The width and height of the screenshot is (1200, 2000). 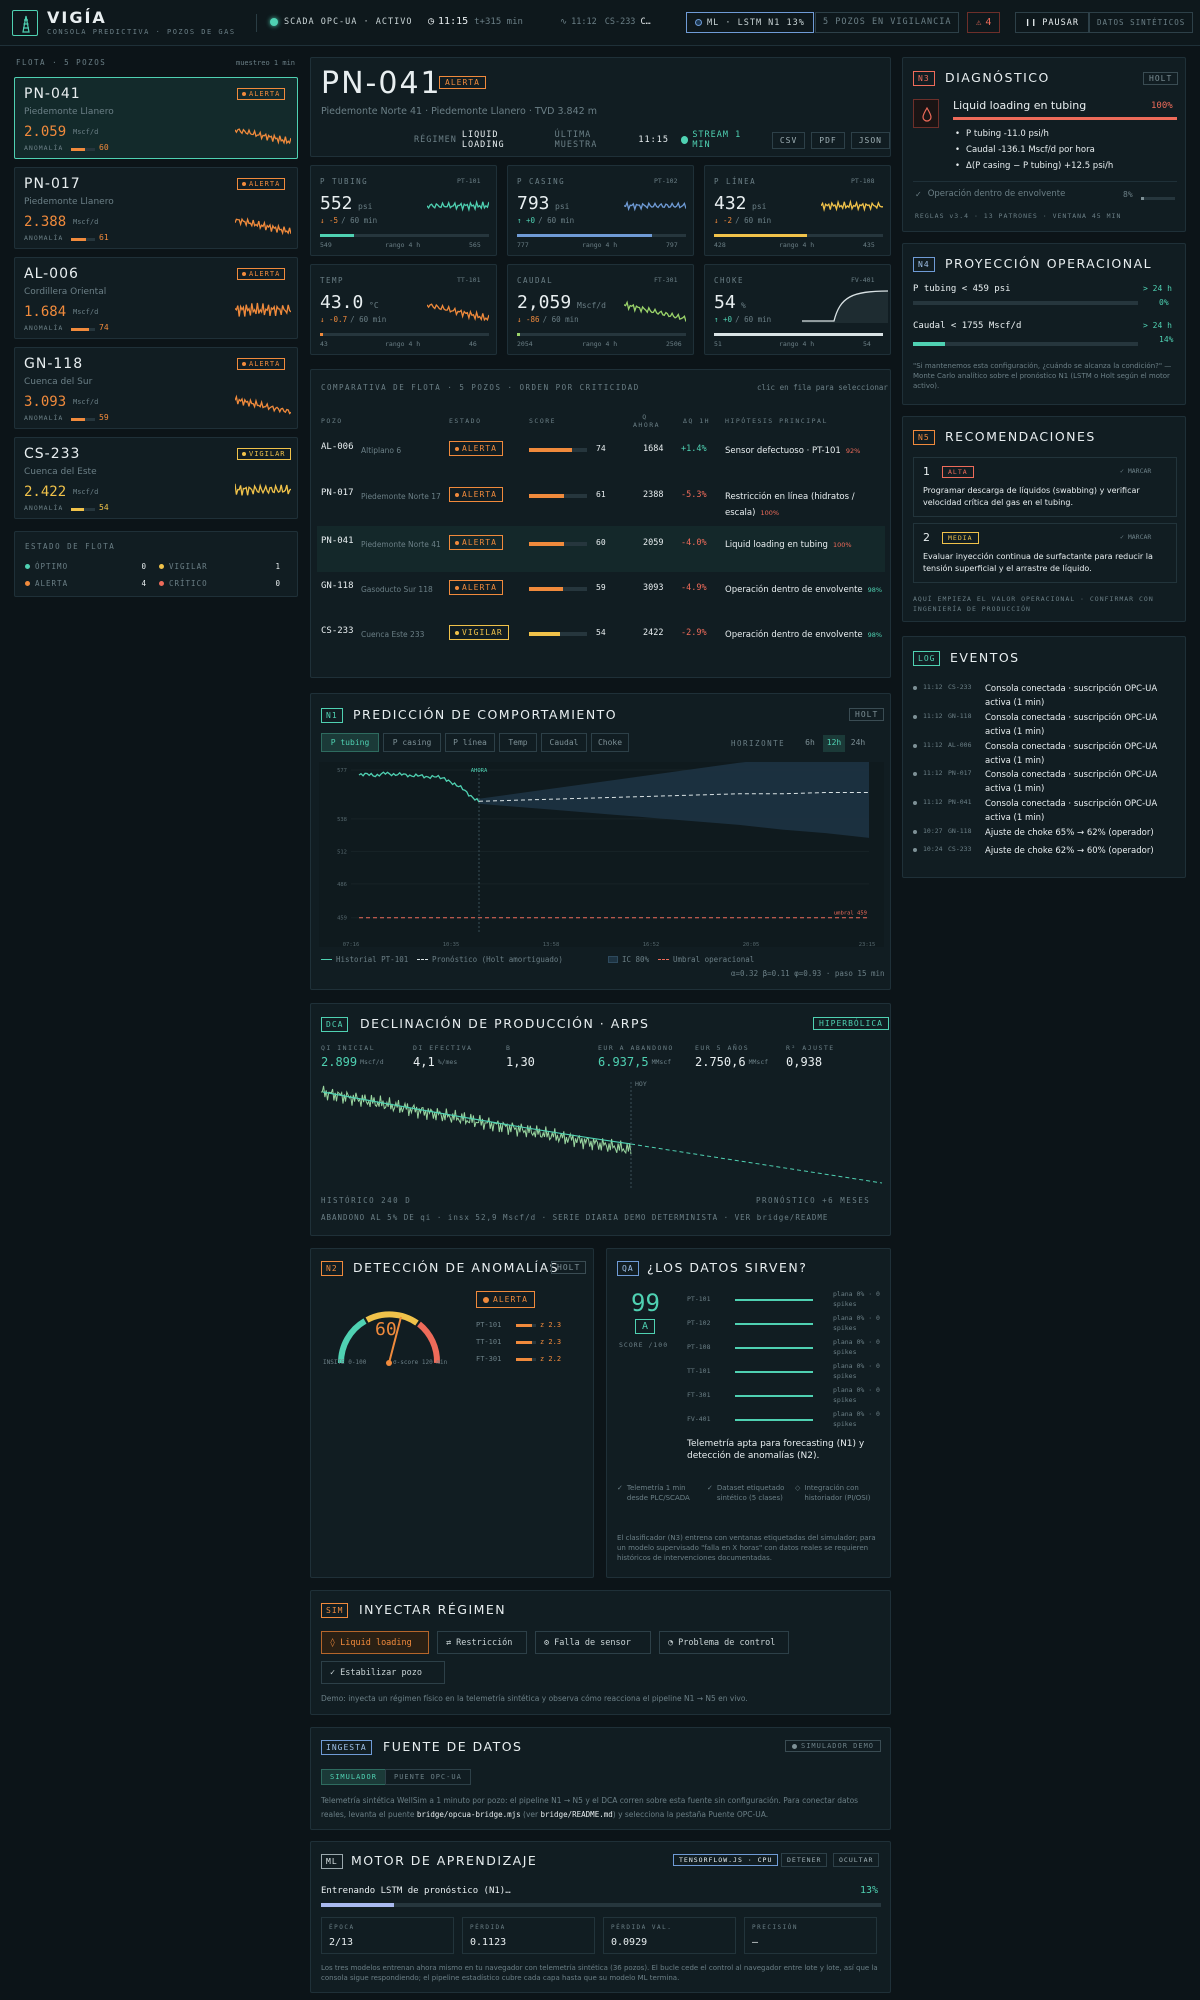 What do you see at coordinates (653, 495) in the screenshot?
I see `row-flow: 2388` at bounding box center [653, 495].